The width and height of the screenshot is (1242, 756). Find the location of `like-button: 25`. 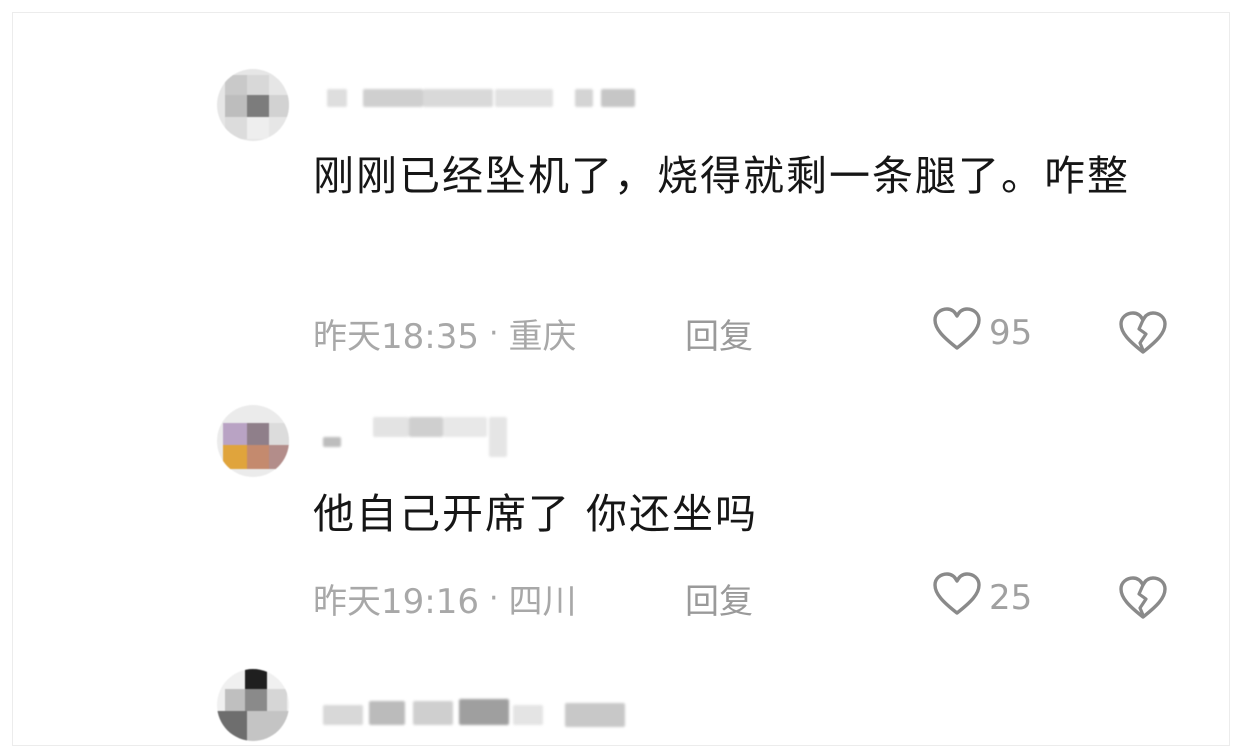

like-button: 25 is located at coordinates (981, 598).